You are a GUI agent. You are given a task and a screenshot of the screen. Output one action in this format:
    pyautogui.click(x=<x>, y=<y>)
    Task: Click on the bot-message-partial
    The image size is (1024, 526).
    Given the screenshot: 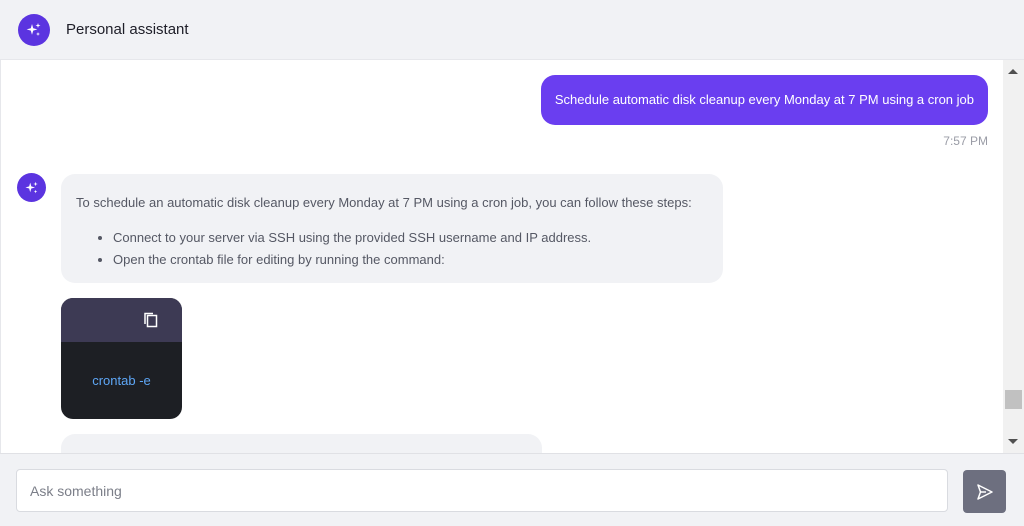 What is the action you would take?
    pyautogui.click(x=301, y=443)
    